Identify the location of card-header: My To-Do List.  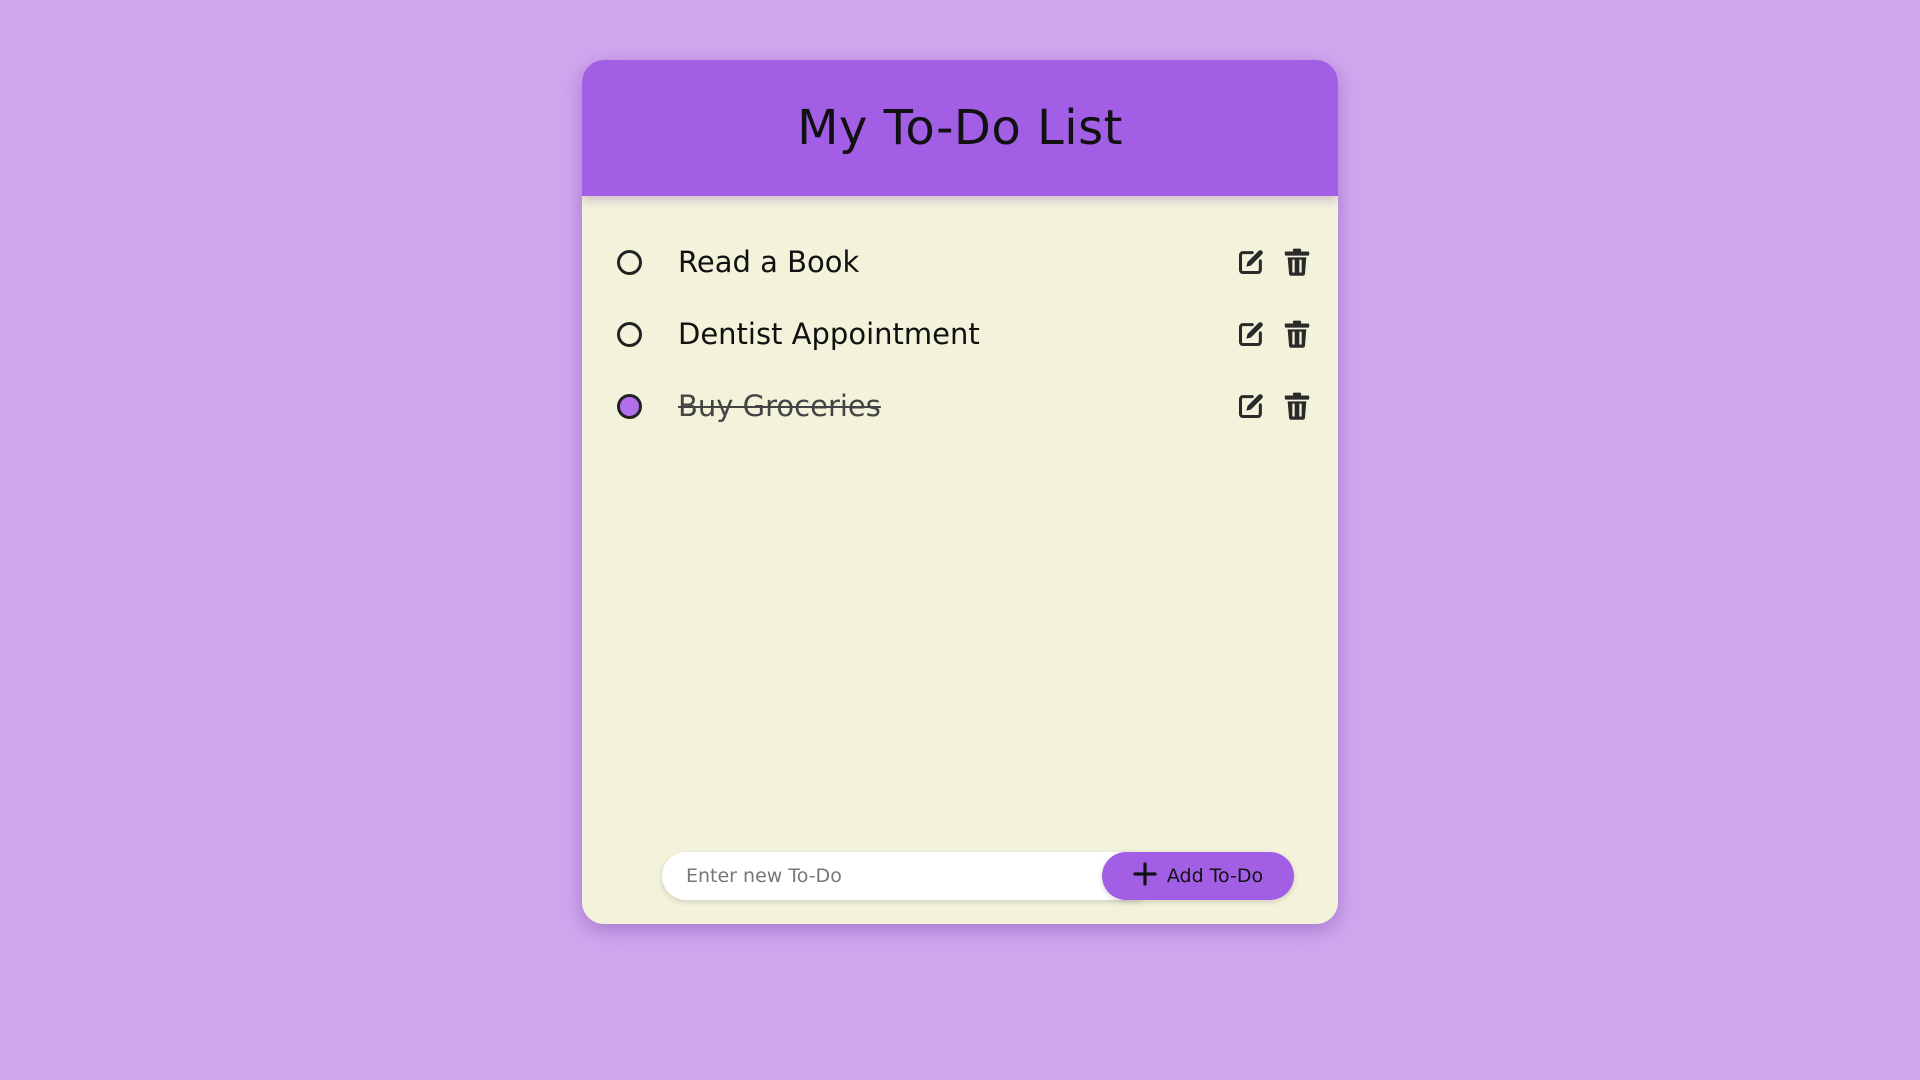
(960, 128).